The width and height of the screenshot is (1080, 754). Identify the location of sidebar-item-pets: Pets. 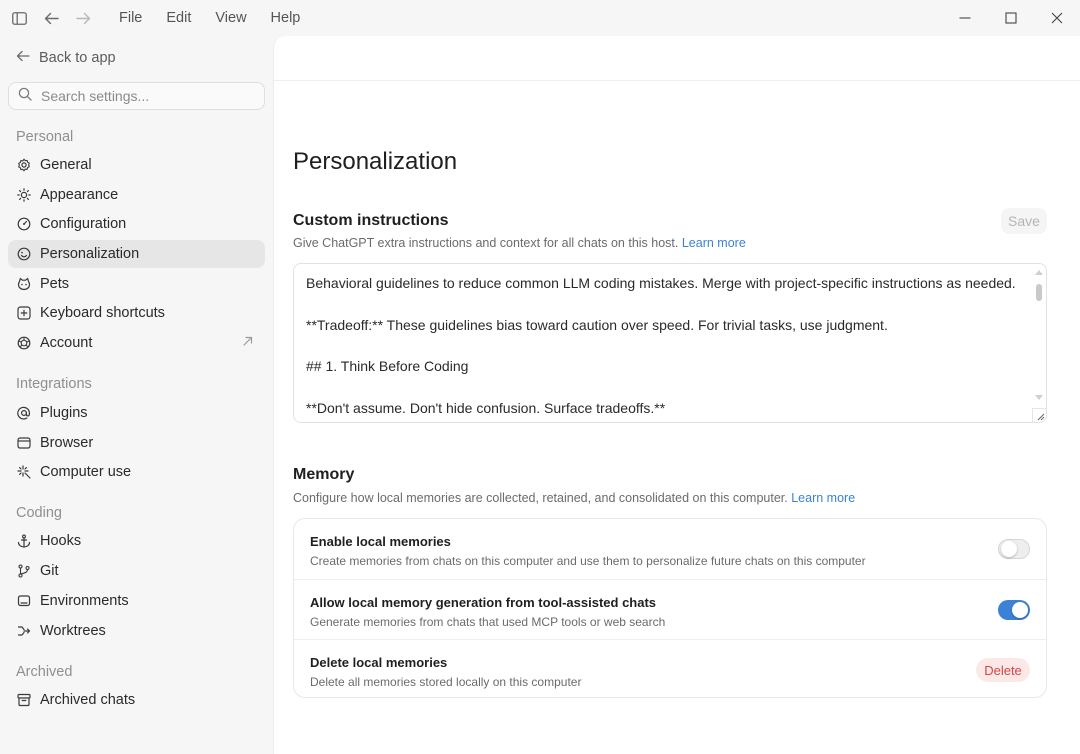
(136, 284).